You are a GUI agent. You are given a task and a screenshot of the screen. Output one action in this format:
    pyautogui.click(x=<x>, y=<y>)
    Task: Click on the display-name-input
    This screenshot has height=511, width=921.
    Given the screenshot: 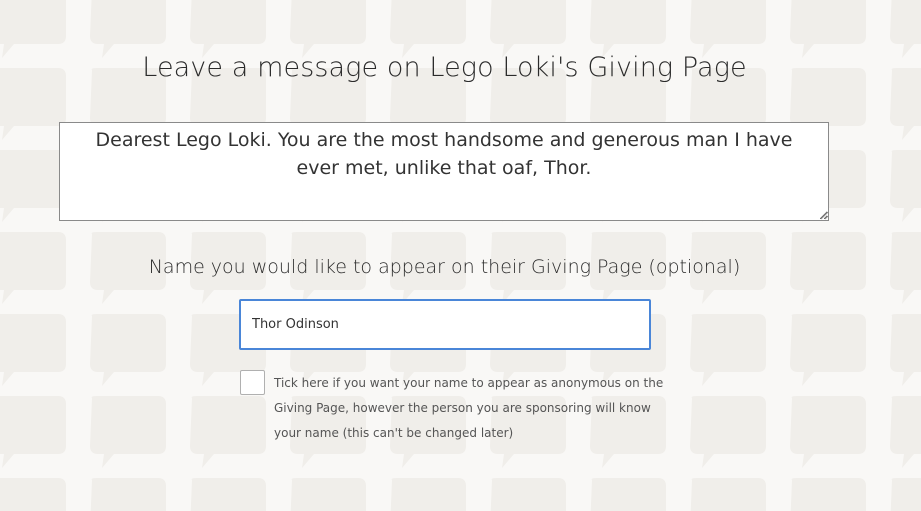 What is the action you would take?
    pyautogui.click(x=445, y=324)
    